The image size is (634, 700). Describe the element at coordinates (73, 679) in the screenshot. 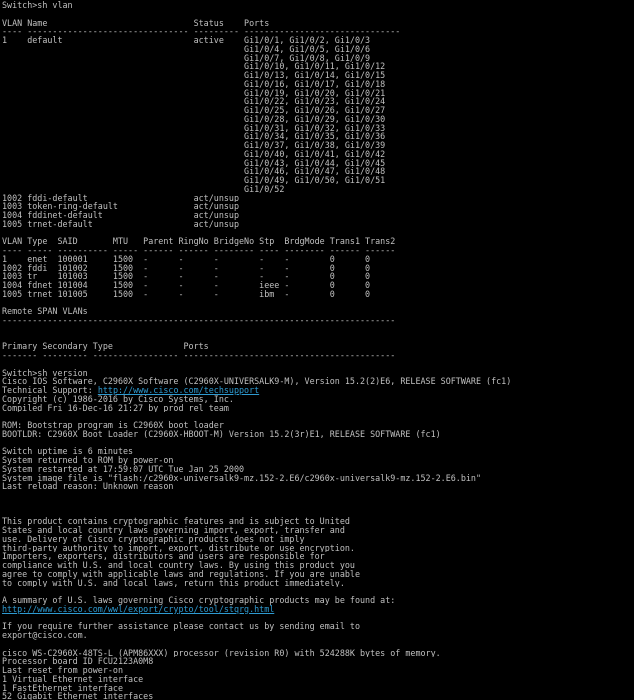

I see `terminal-line-text: 1 Virtual Ethernet interface` at that location.